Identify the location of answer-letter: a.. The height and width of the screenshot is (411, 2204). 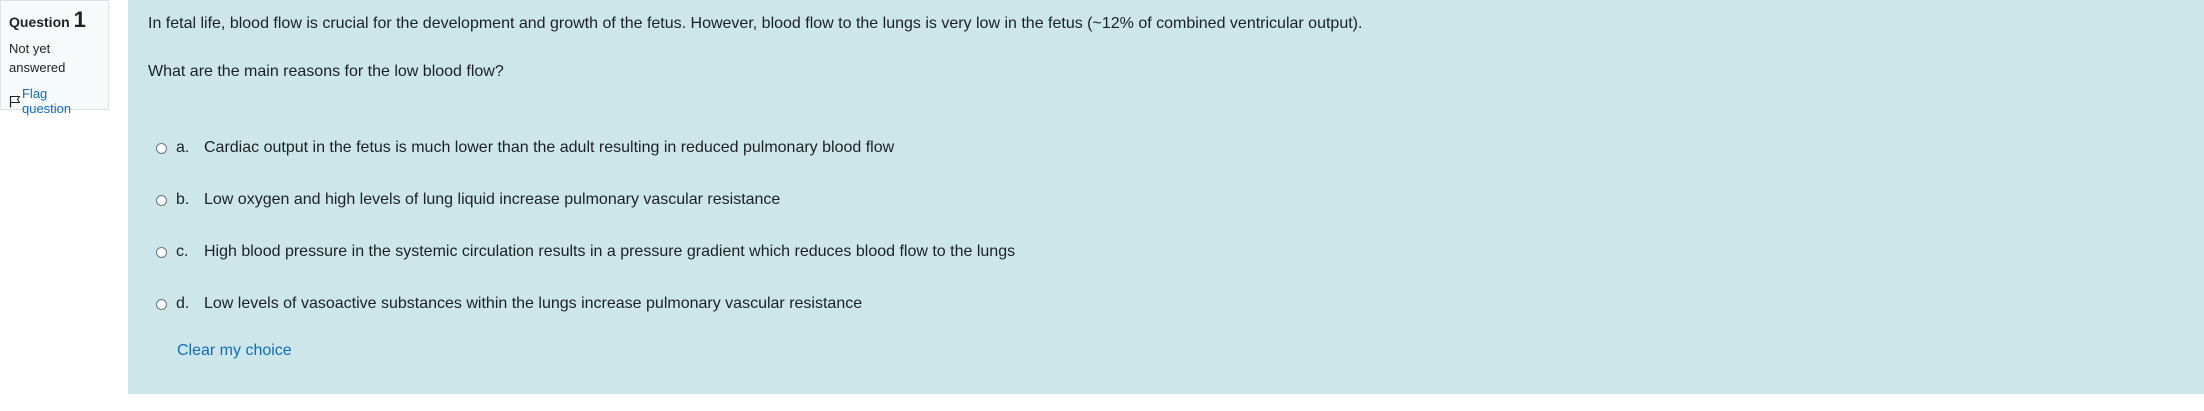
(183, 147).